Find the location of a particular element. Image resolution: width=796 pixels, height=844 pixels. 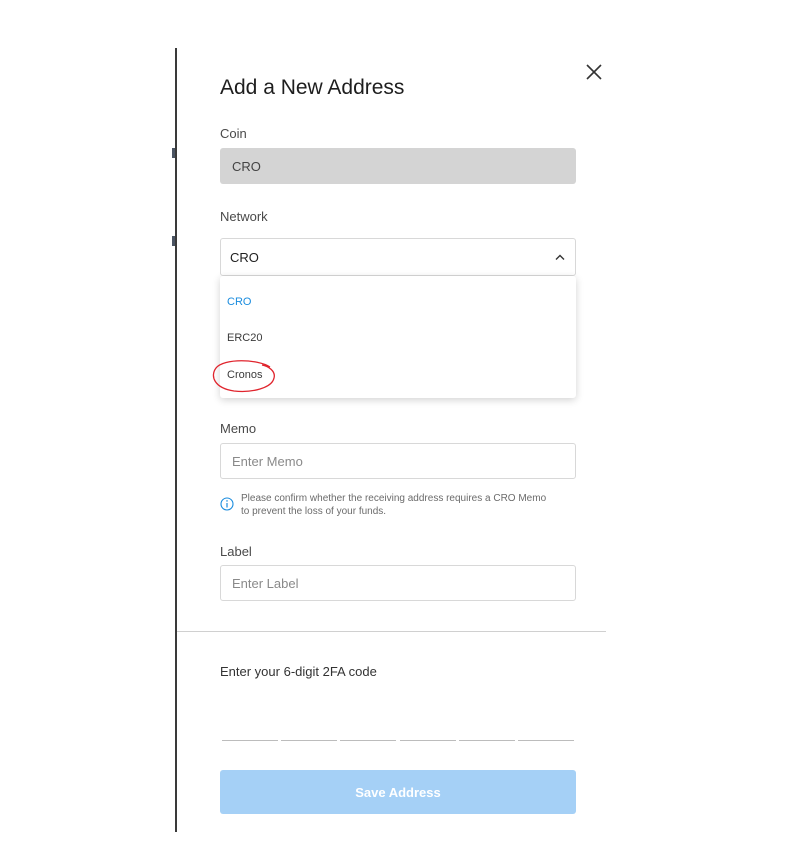

coin-field: CRO is located at coordinates (398, 166).